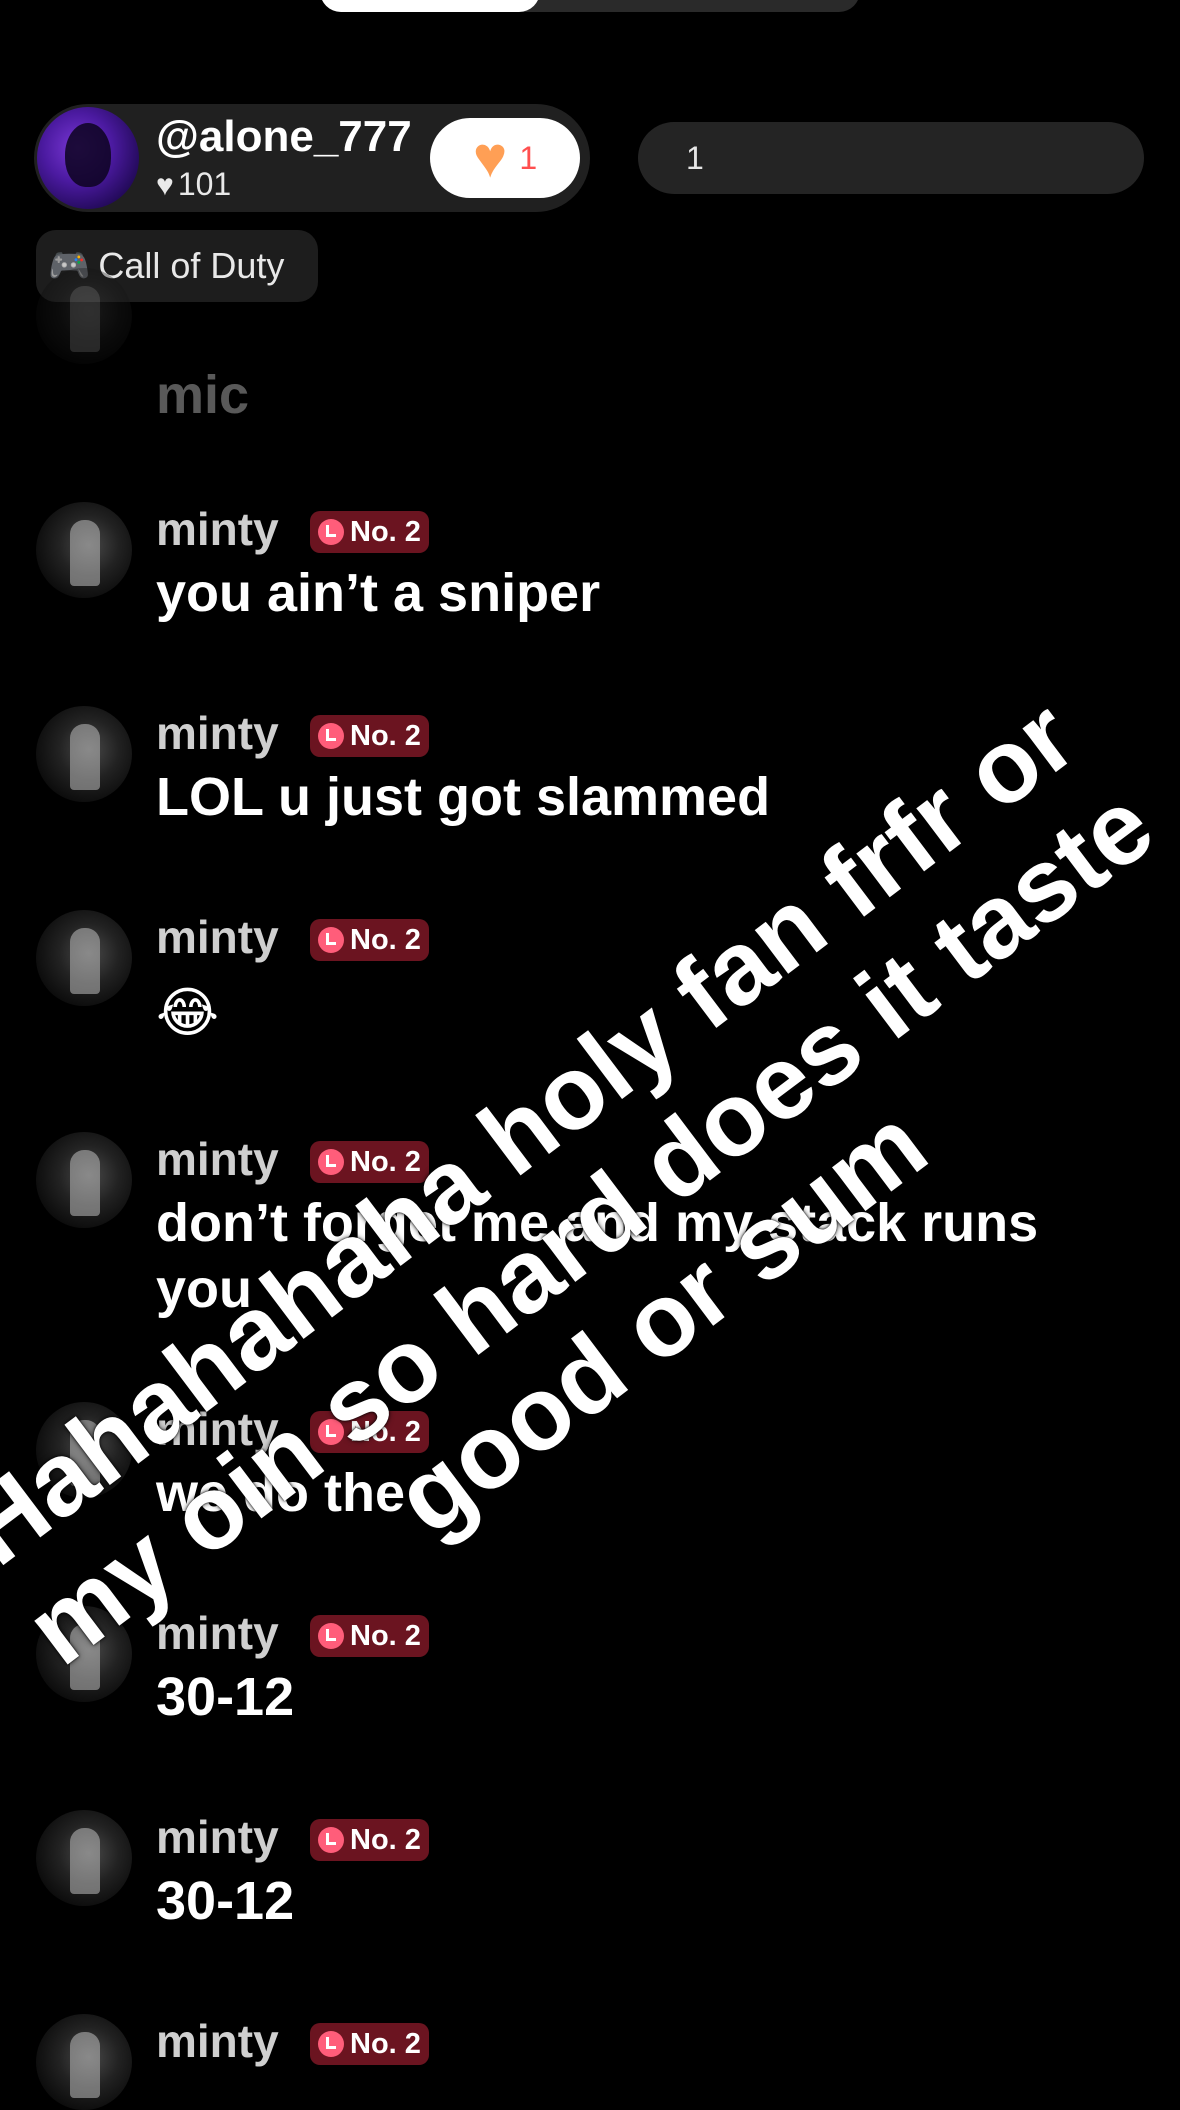  I want to click on host-username: @alone_777, so click(284, 136).